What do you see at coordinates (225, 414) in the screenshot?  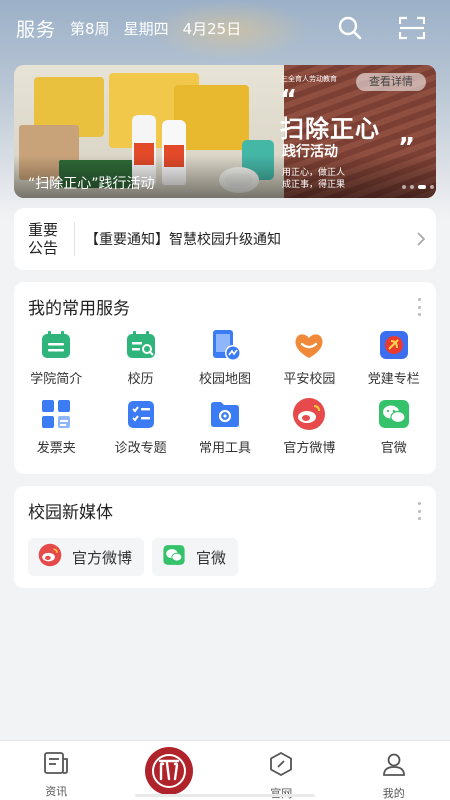 I see `tools-folder-icon` at bounding box center [225, 414].